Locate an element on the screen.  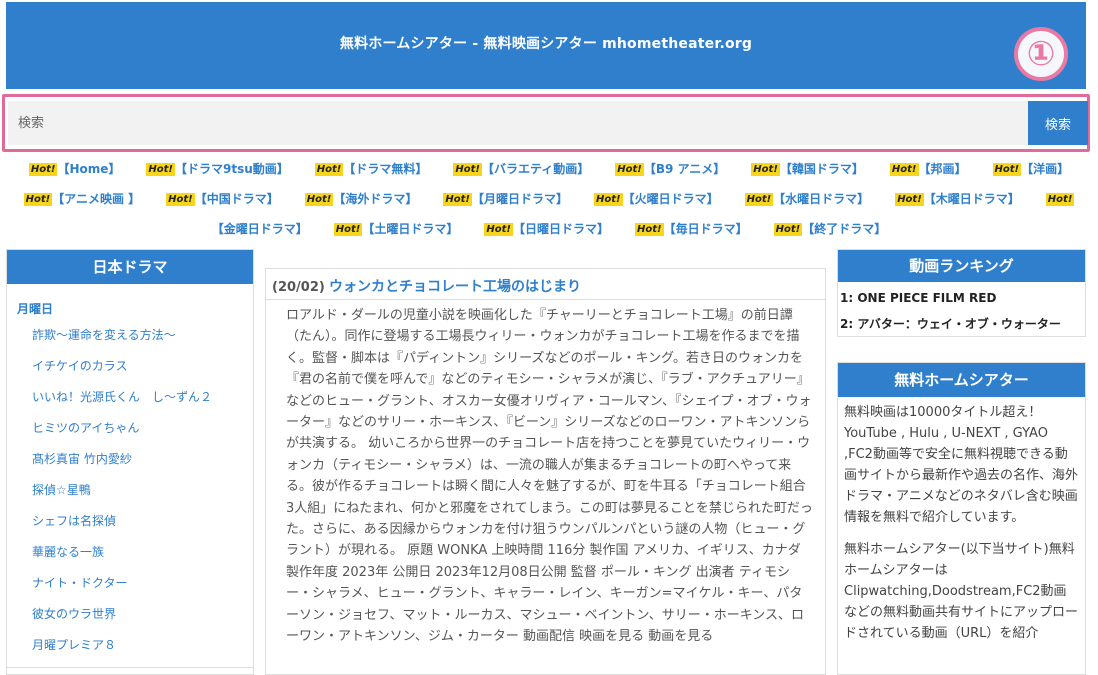
drama-link: 彼女のウラ世界 is located at coordinates (74, 613).